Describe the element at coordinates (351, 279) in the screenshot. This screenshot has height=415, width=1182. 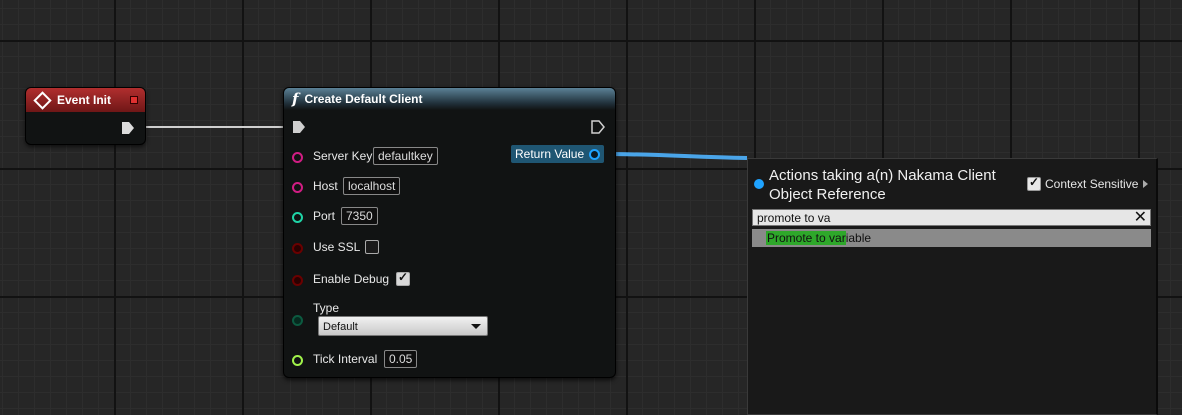
I see `enable-debug-label: Enable Debug` at that location.